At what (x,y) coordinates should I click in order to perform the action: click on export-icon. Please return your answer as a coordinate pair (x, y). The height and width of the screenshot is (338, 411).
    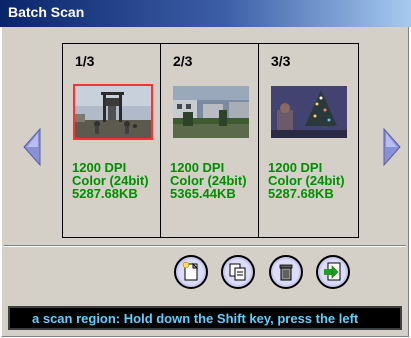
    Looking at the image, I should click on (333, 272).